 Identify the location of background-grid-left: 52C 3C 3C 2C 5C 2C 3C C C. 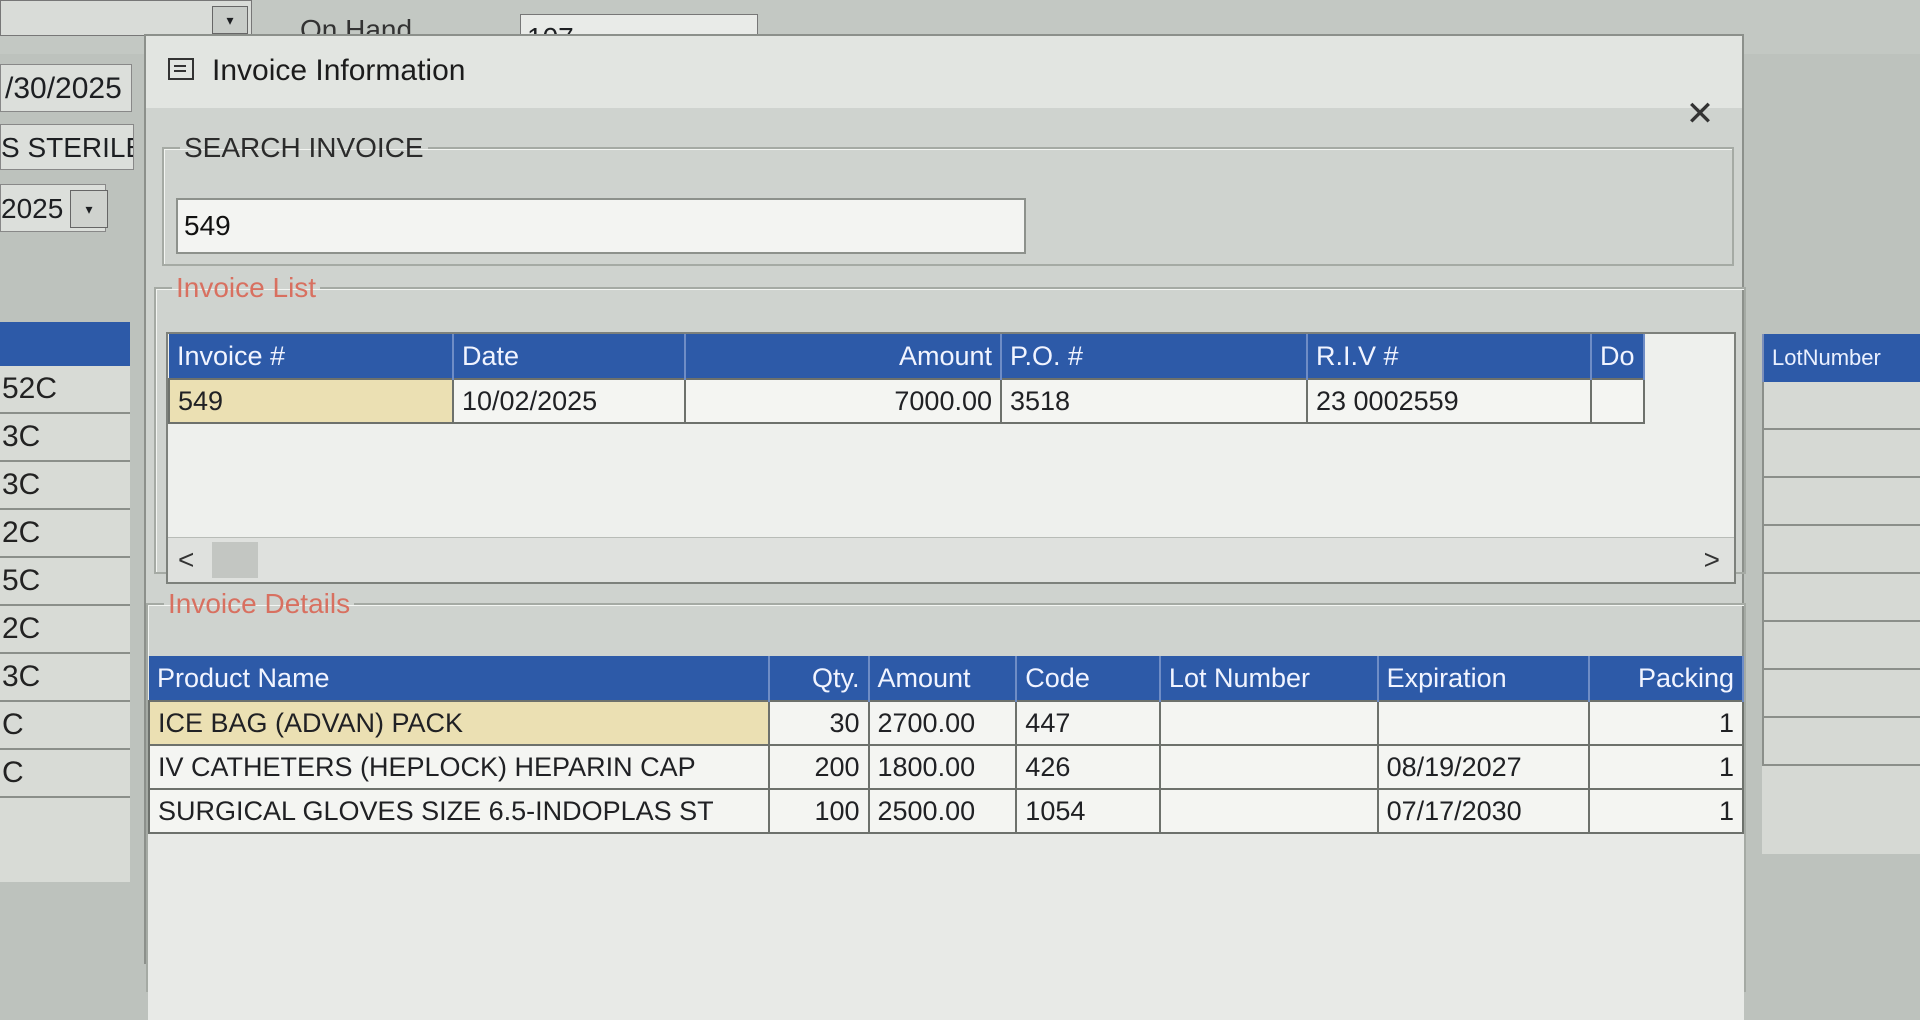
(65, 602).